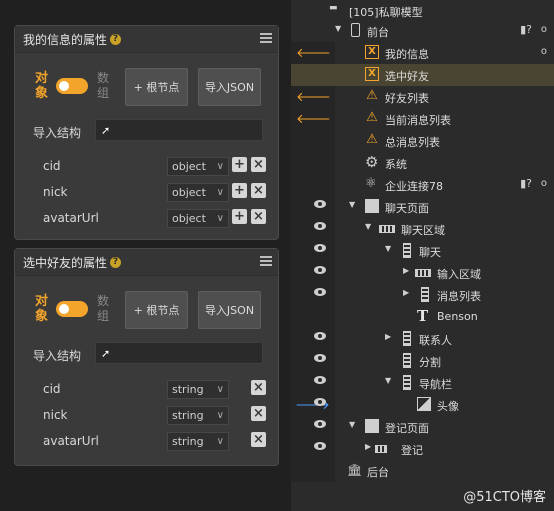 Image resolution: width=554 pixels, height=511 pixels. Describe the element at coordinates (422, 339) in the screenshot. I see `tree-item-contacts: ▶ 联系人` at that location.